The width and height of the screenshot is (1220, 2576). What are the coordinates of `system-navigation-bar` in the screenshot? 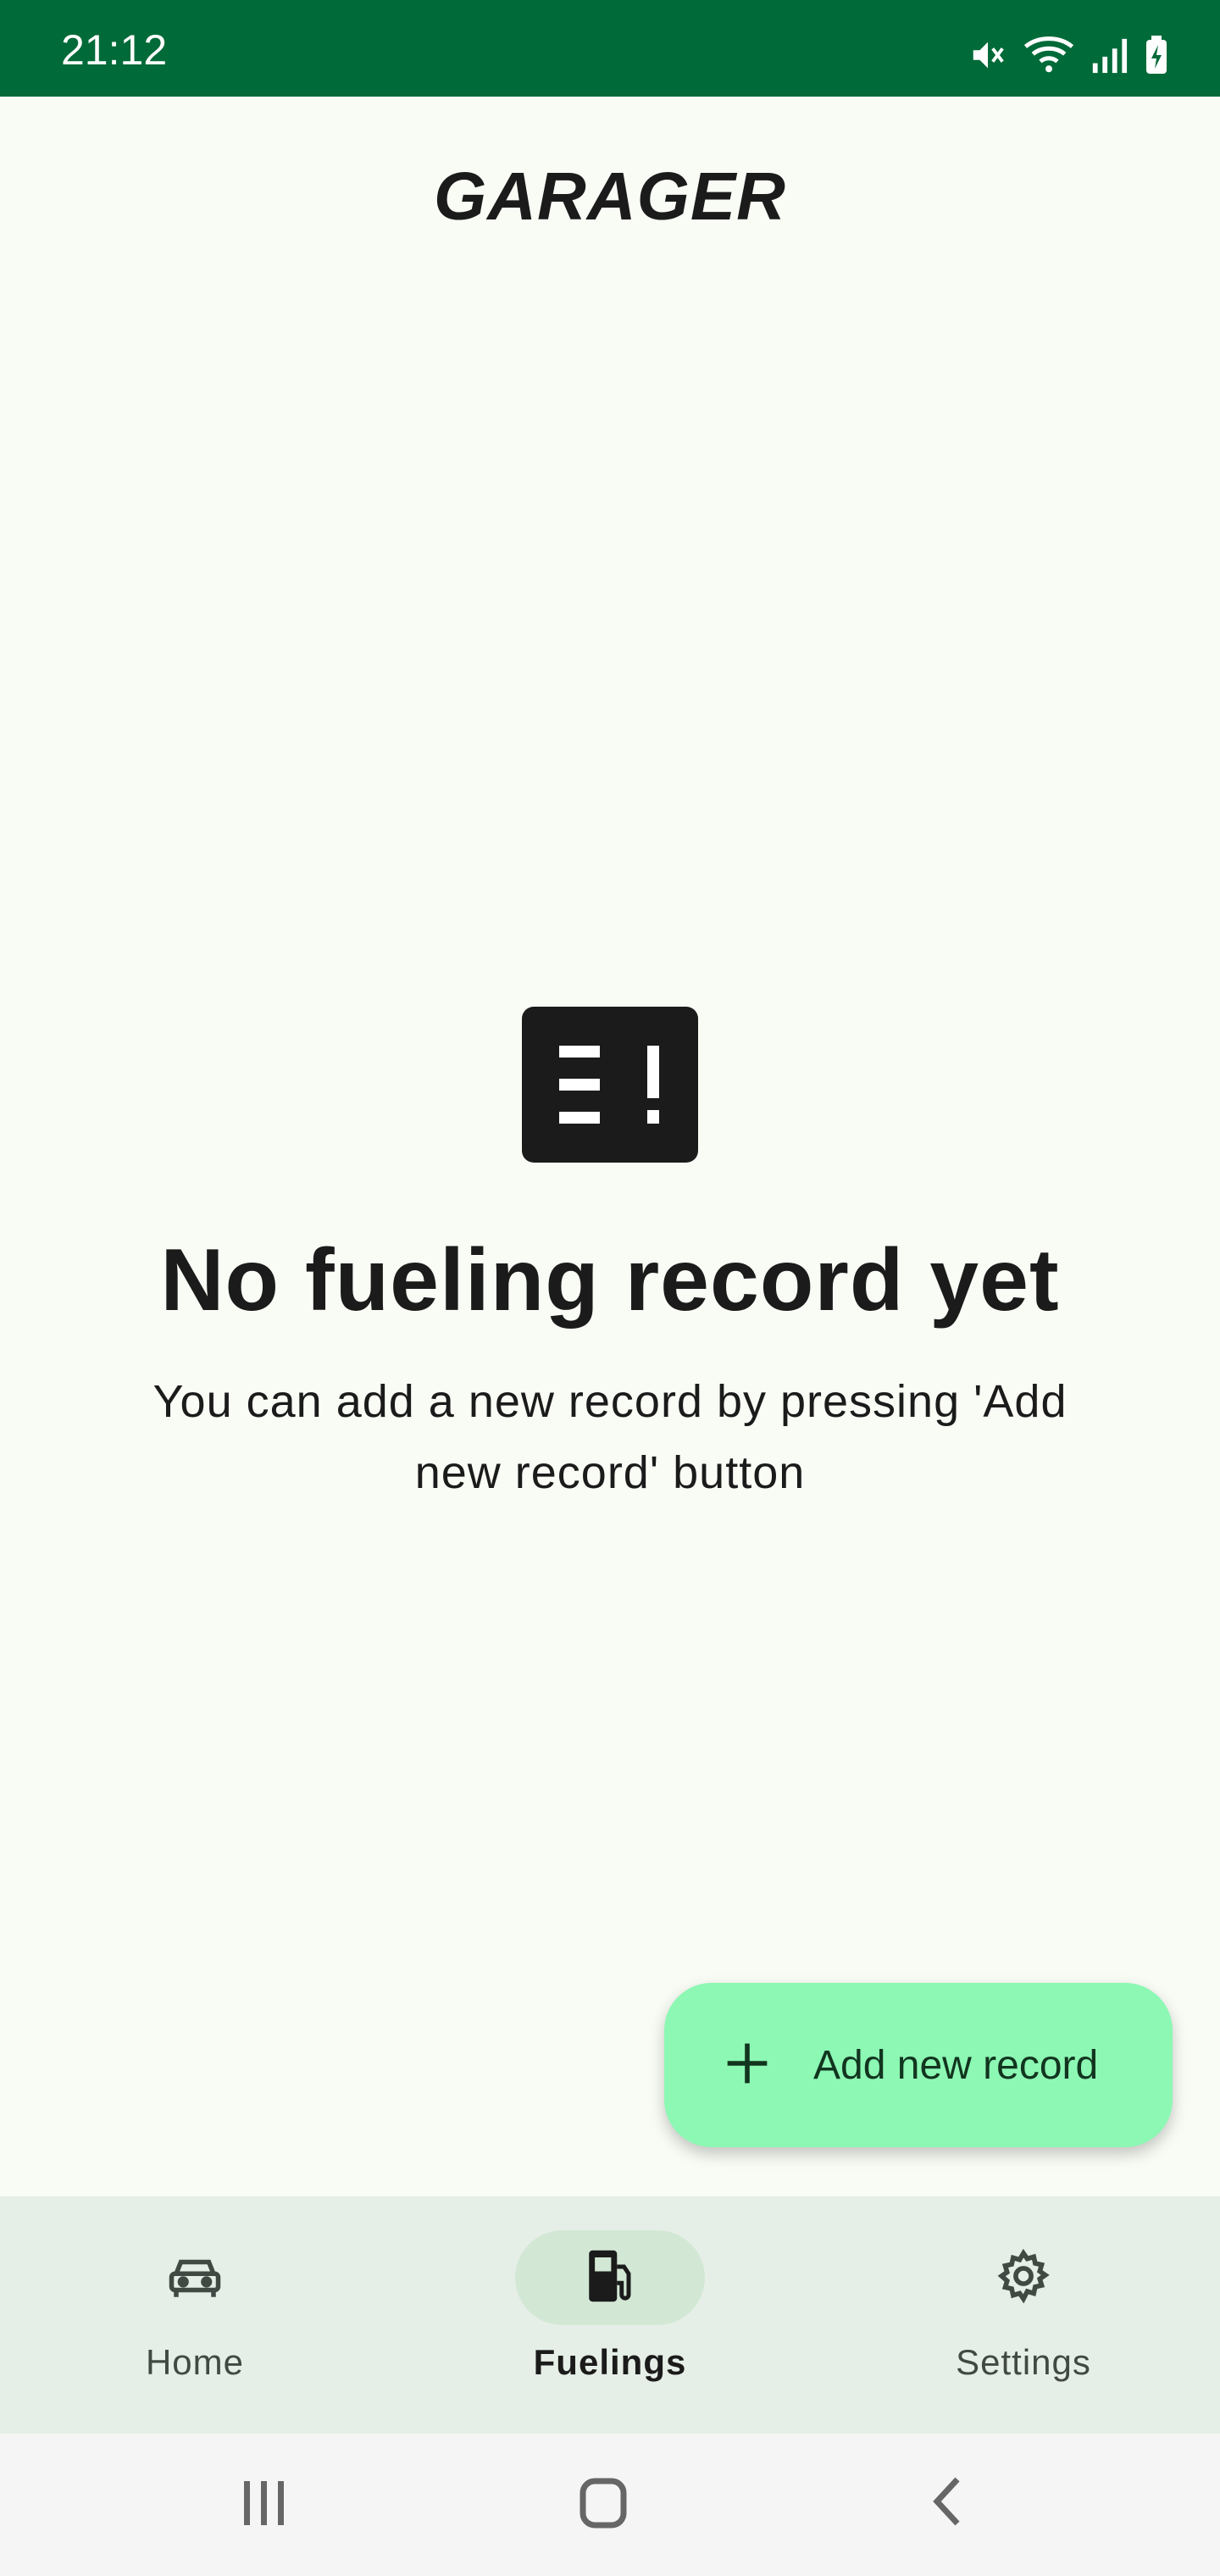 It's located at (610, 2505).